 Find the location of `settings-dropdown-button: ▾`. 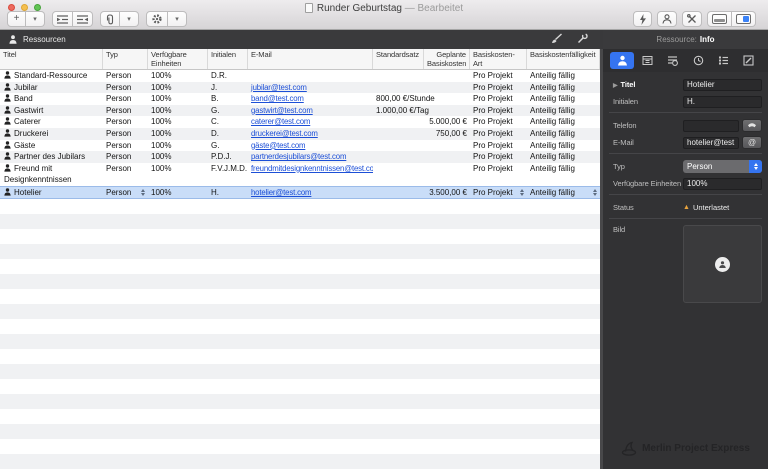

settings-dropdown-button: ▾ is located at coordinates (177, 19).